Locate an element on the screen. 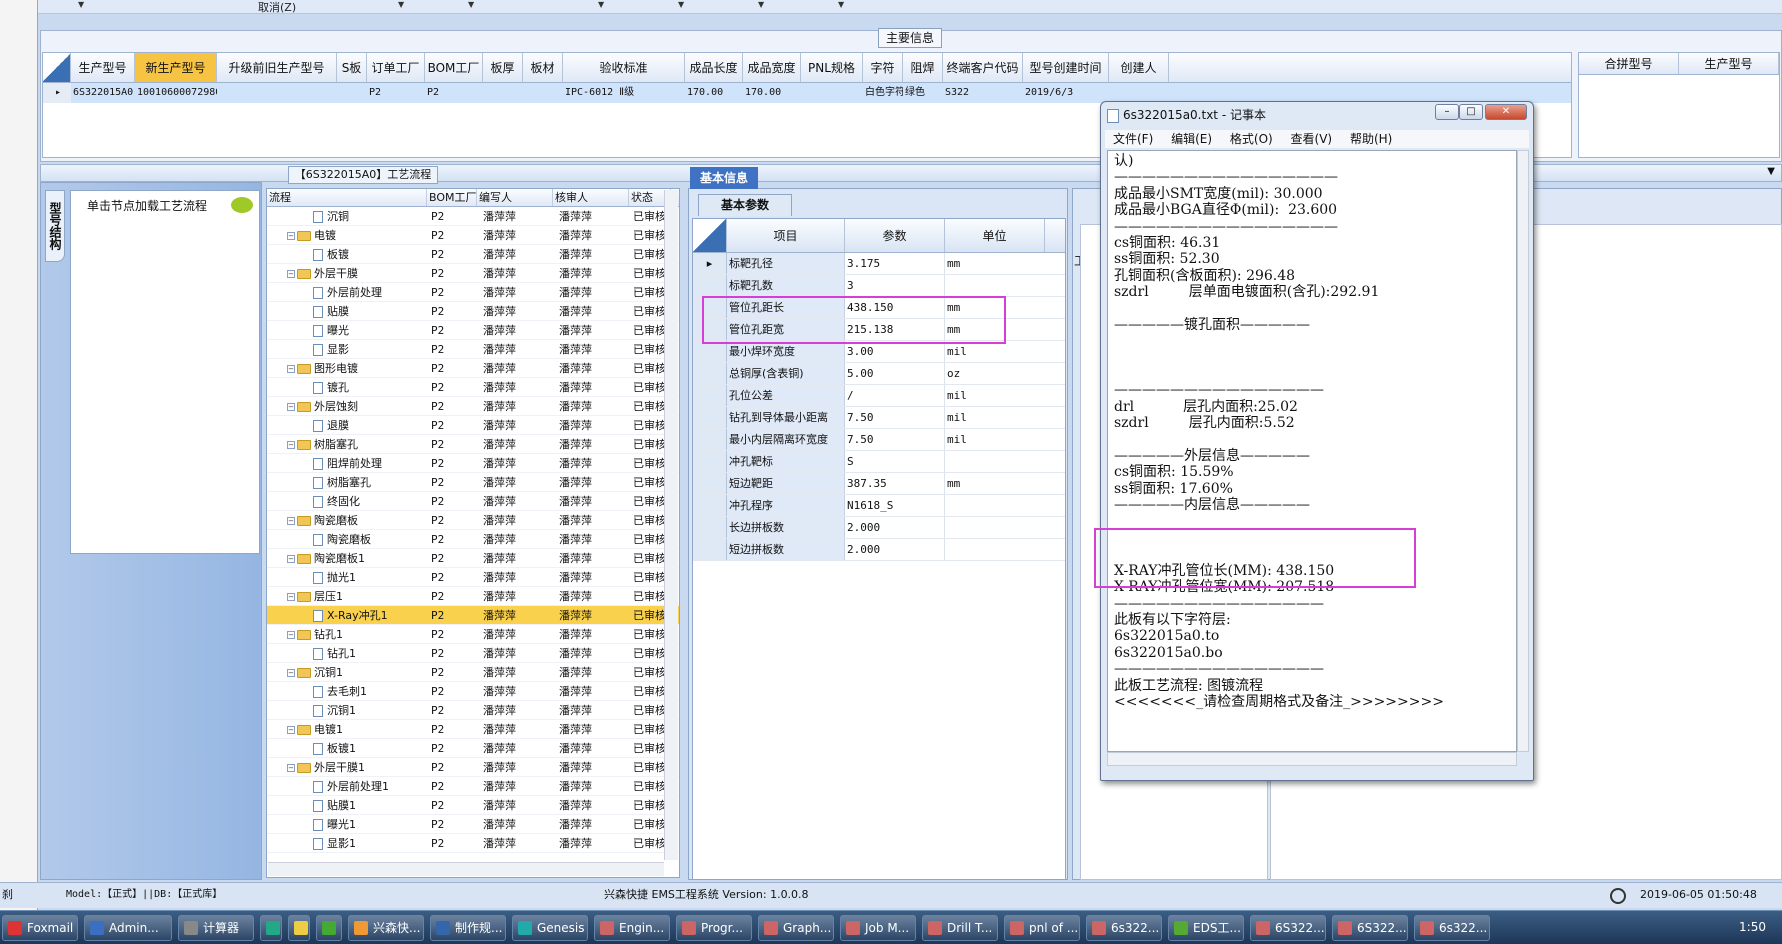  column-header: 新生产型号 is located at coordinates (176, 67).